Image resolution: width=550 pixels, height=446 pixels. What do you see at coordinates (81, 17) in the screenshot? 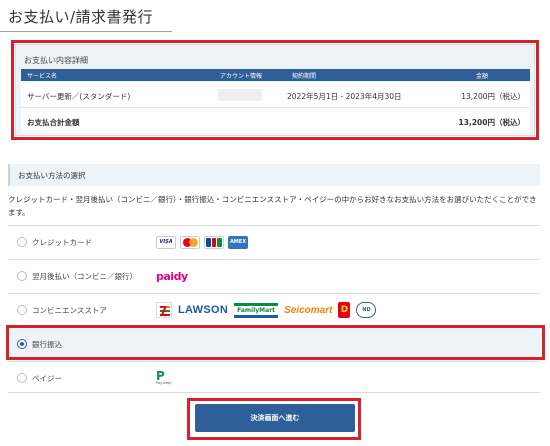
I see `page-title: お支払い/請求書発行` at bounding box center [81, 17].